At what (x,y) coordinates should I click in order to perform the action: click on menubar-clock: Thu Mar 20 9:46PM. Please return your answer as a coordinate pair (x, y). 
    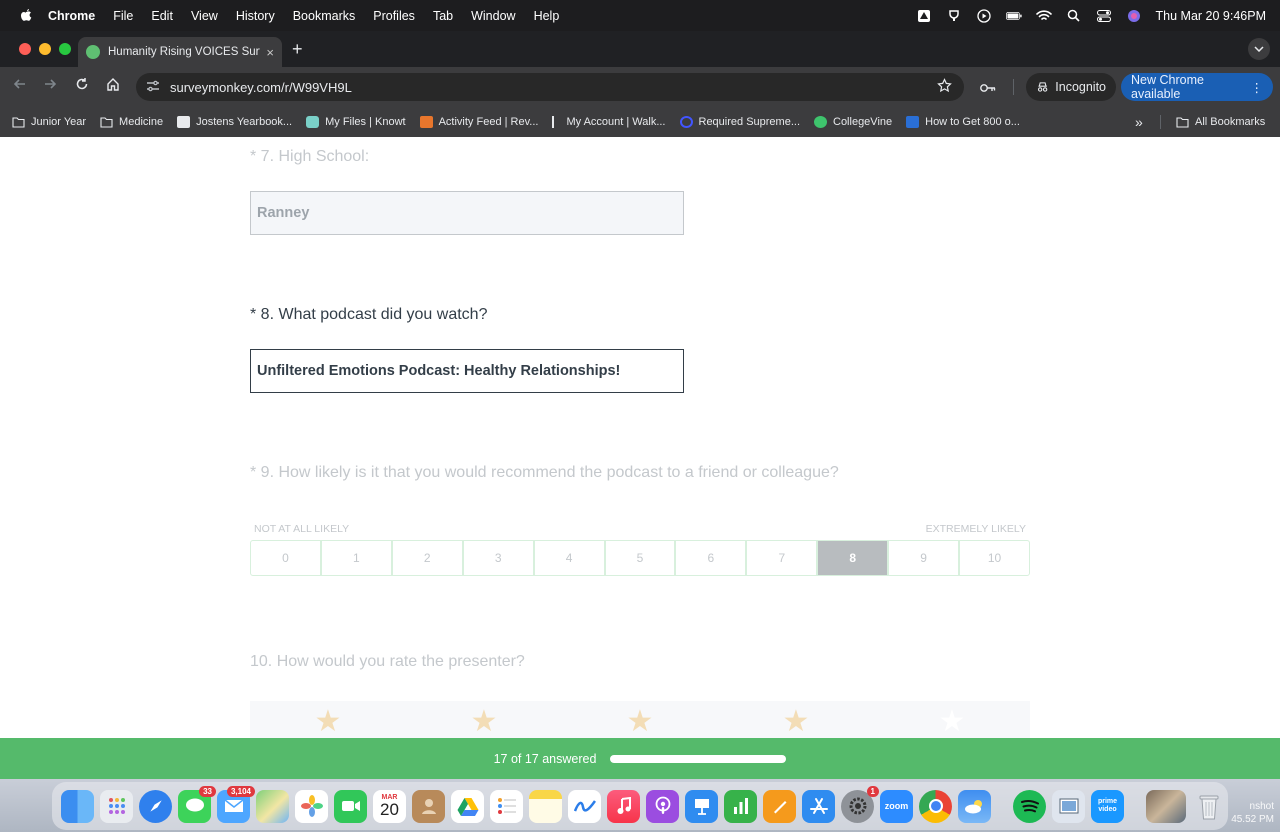
    Looking at the image, I should click on (1211, 16).